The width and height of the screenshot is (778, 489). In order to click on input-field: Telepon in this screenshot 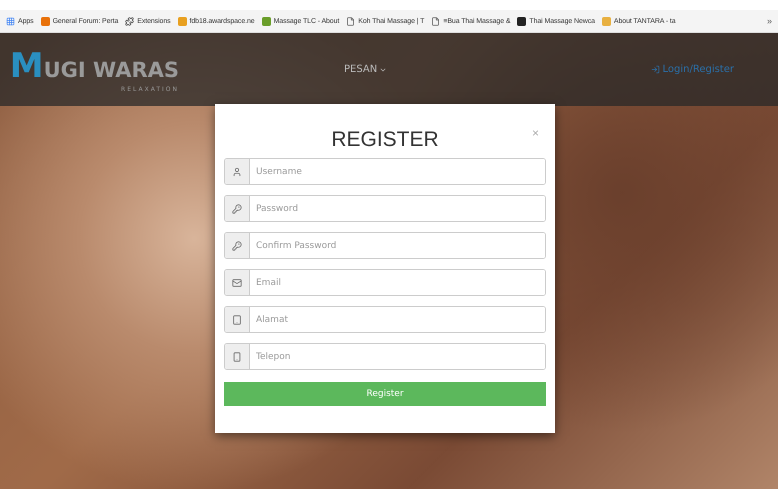, I will do `click(385, 356)`.